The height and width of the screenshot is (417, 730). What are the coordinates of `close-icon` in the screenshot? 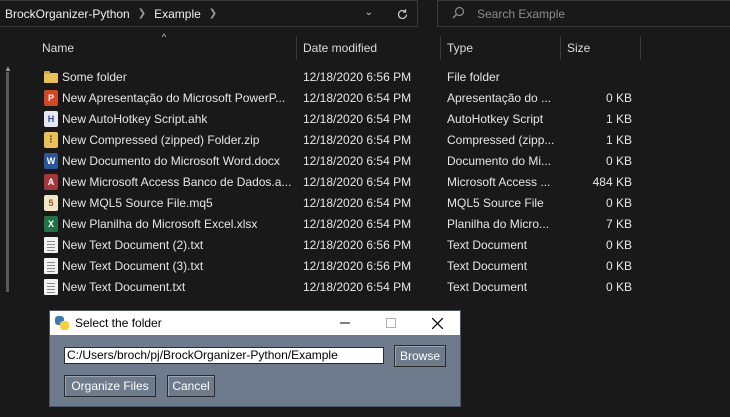 It's located at (437, 323).